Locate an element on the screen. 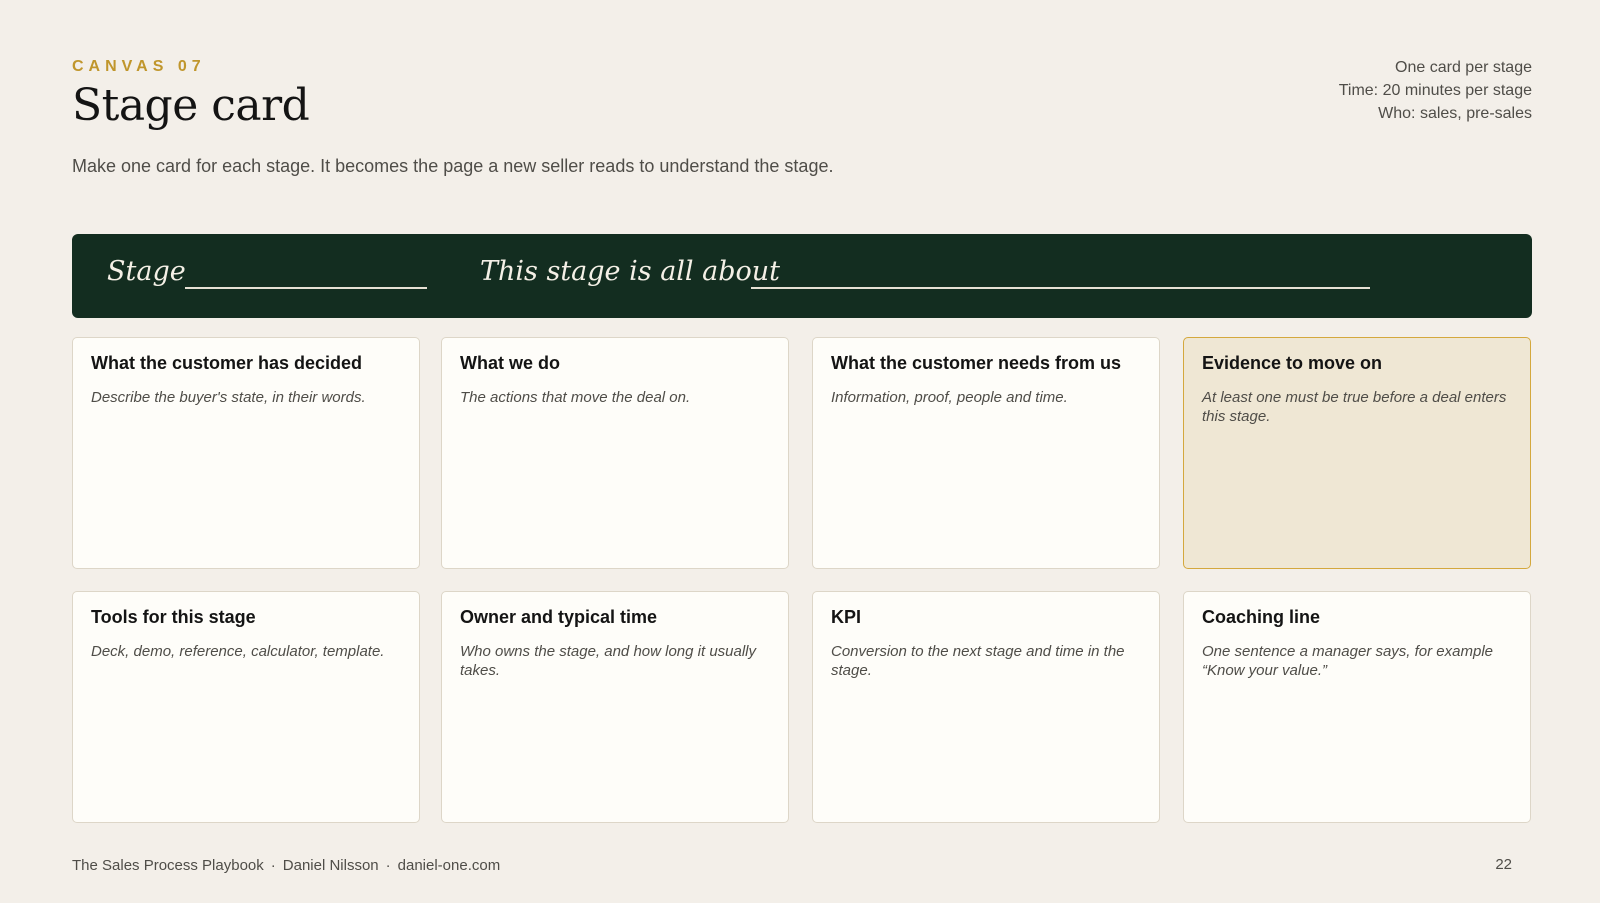  footer-site: daniel-one.com is located at coordinates (449, 865).